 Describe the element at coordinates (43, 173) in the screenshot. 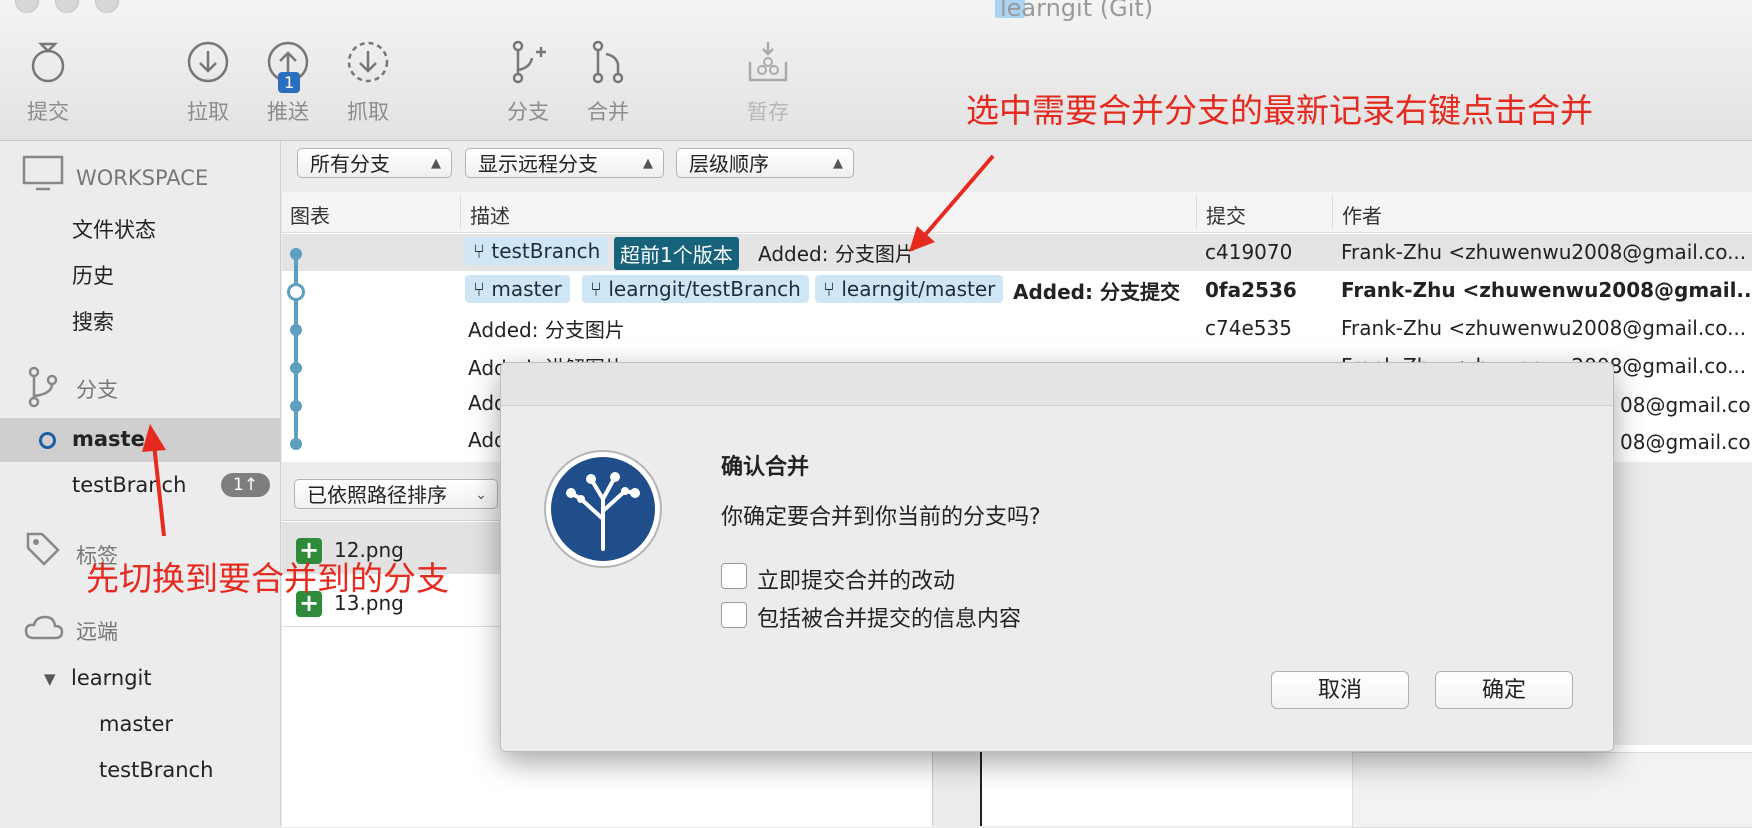

I see `workspace-monitor-icon` at that location.